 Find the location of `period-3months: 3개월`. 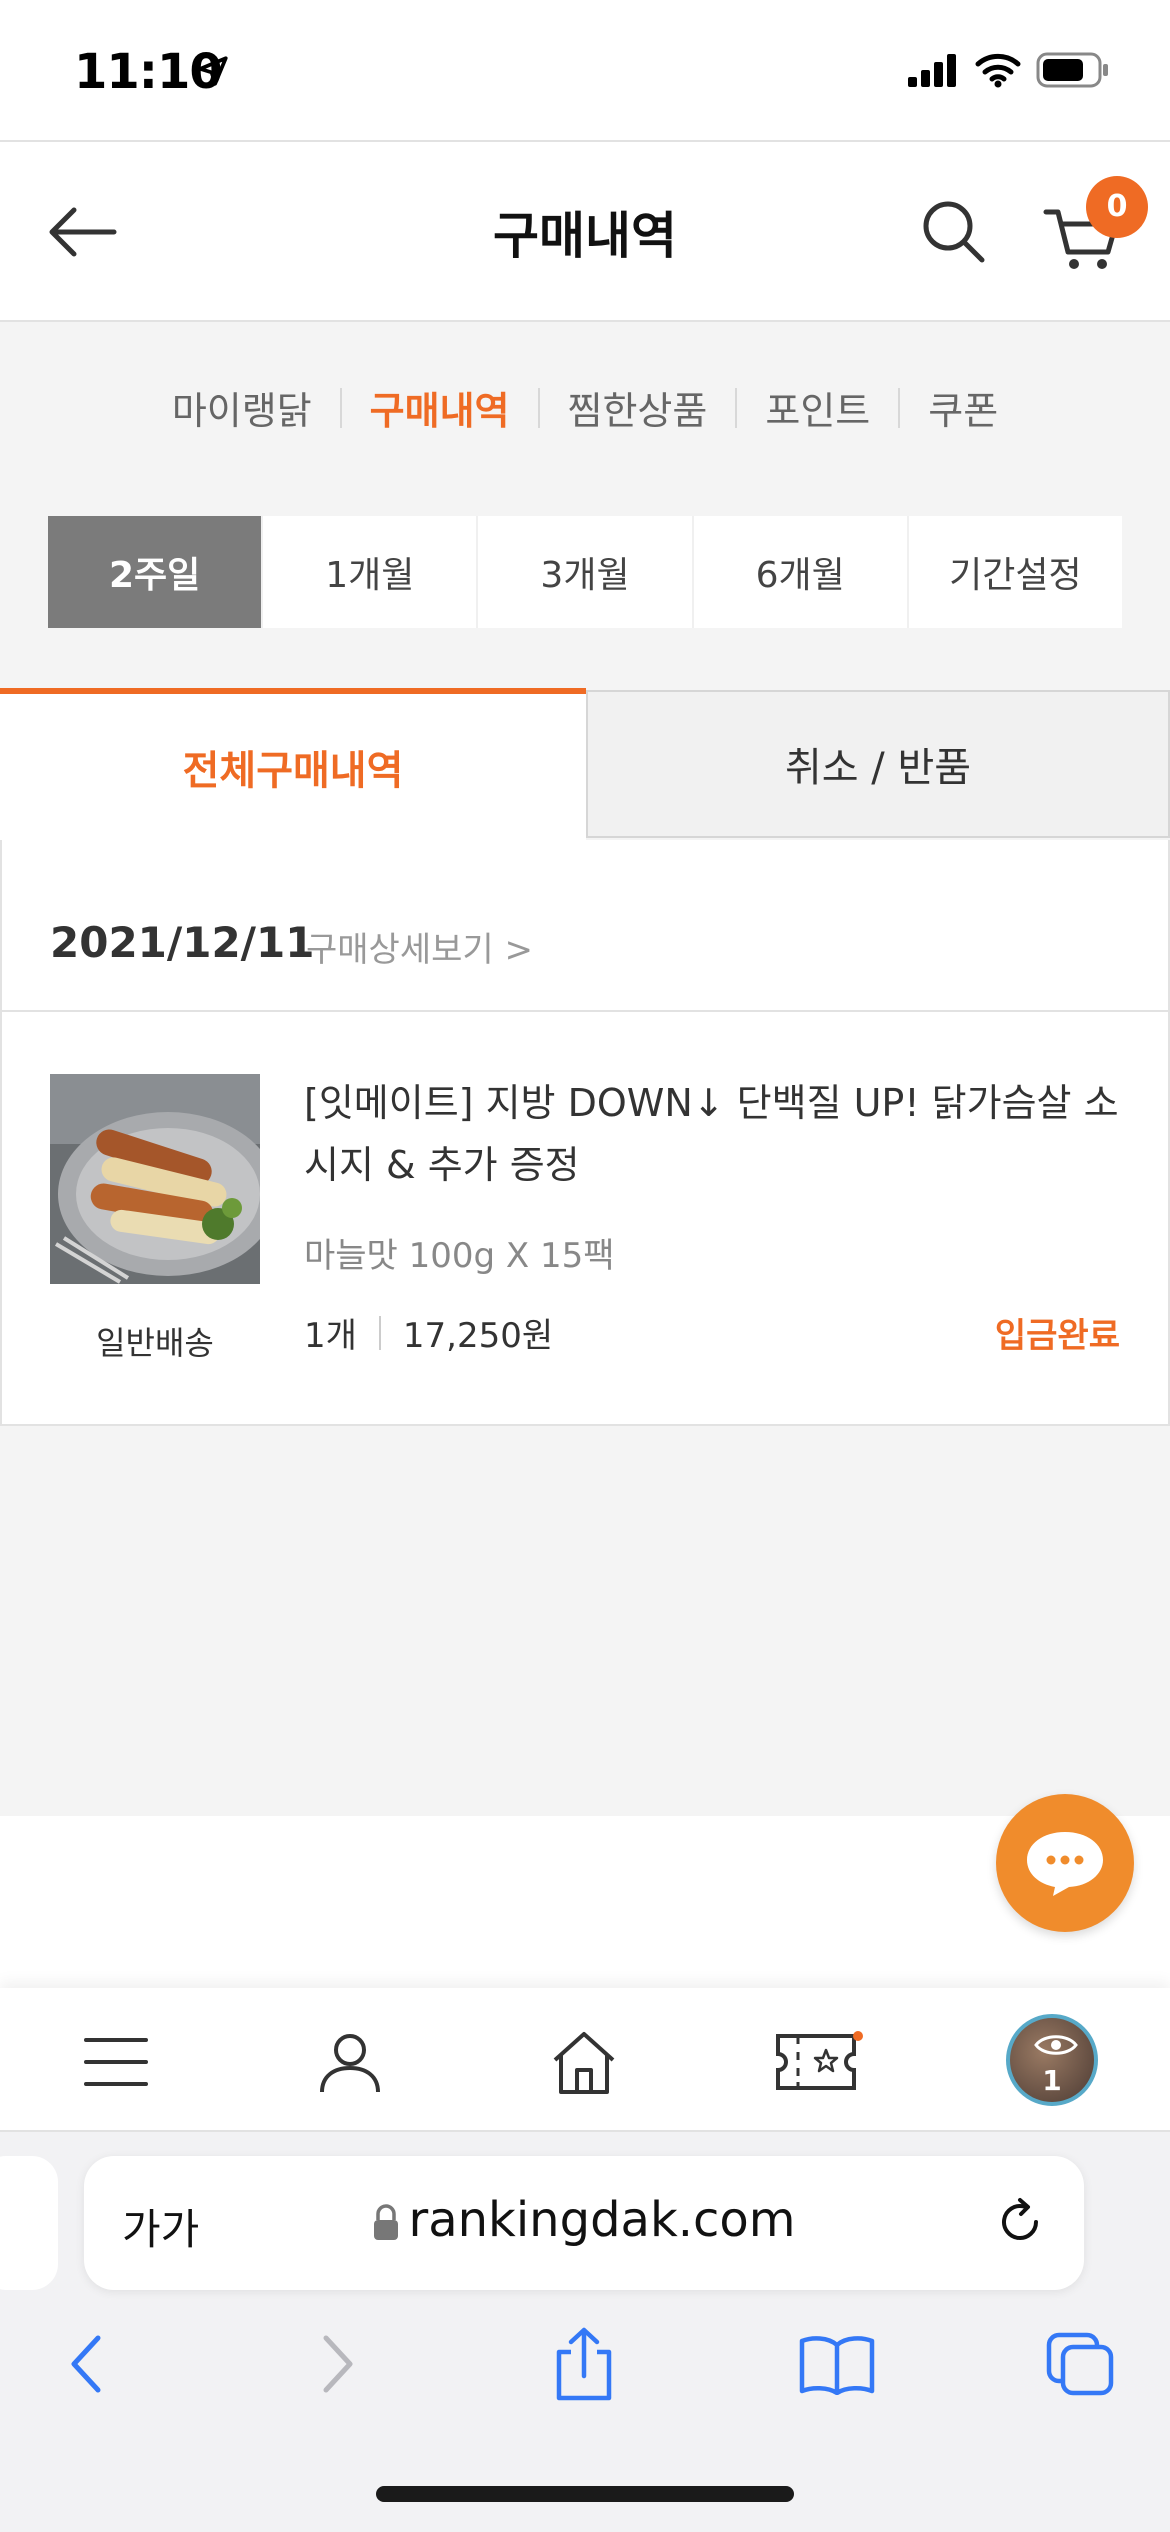

period-3months: 3개월 is located at coordinates (586, 572).